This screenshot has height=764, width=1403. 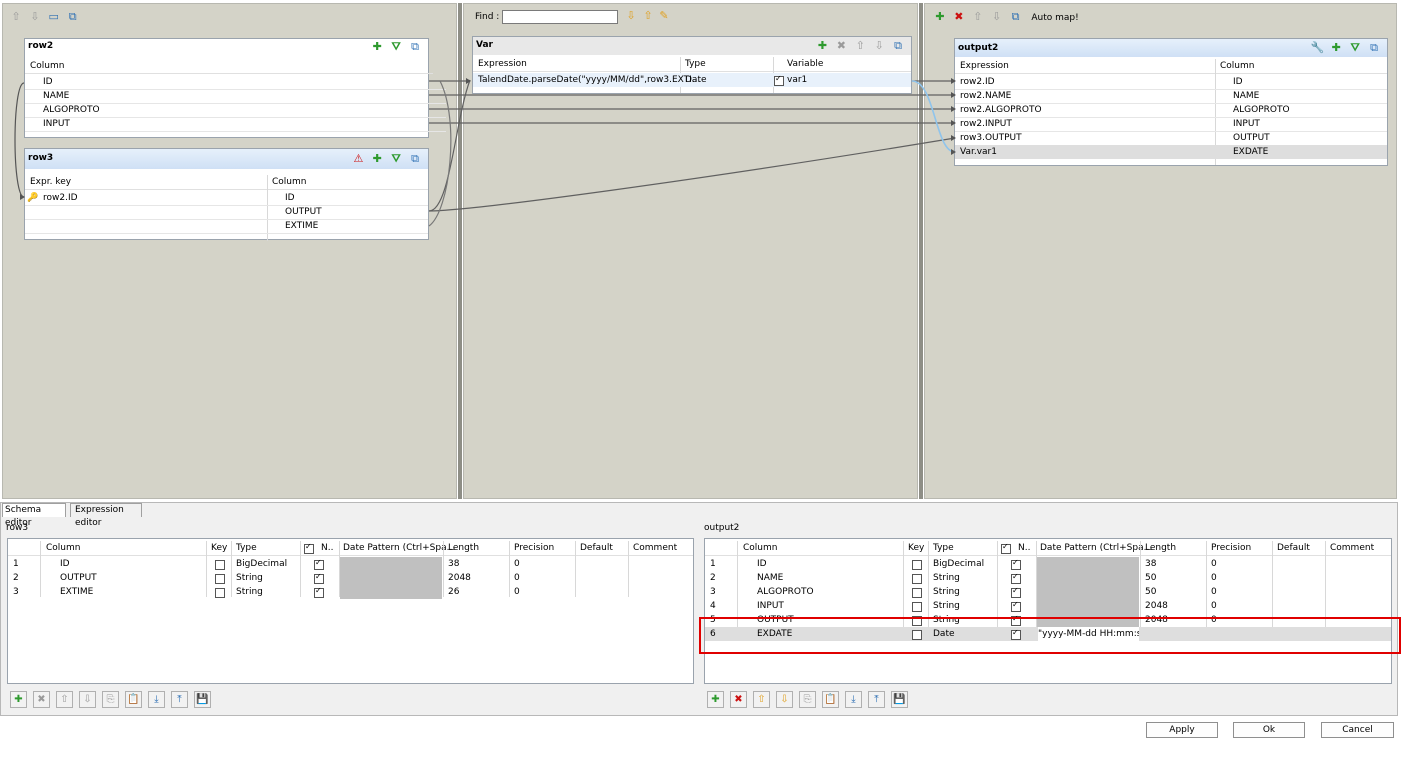 I want to click on column-name: EXTIME, so click(x=76, y=592).